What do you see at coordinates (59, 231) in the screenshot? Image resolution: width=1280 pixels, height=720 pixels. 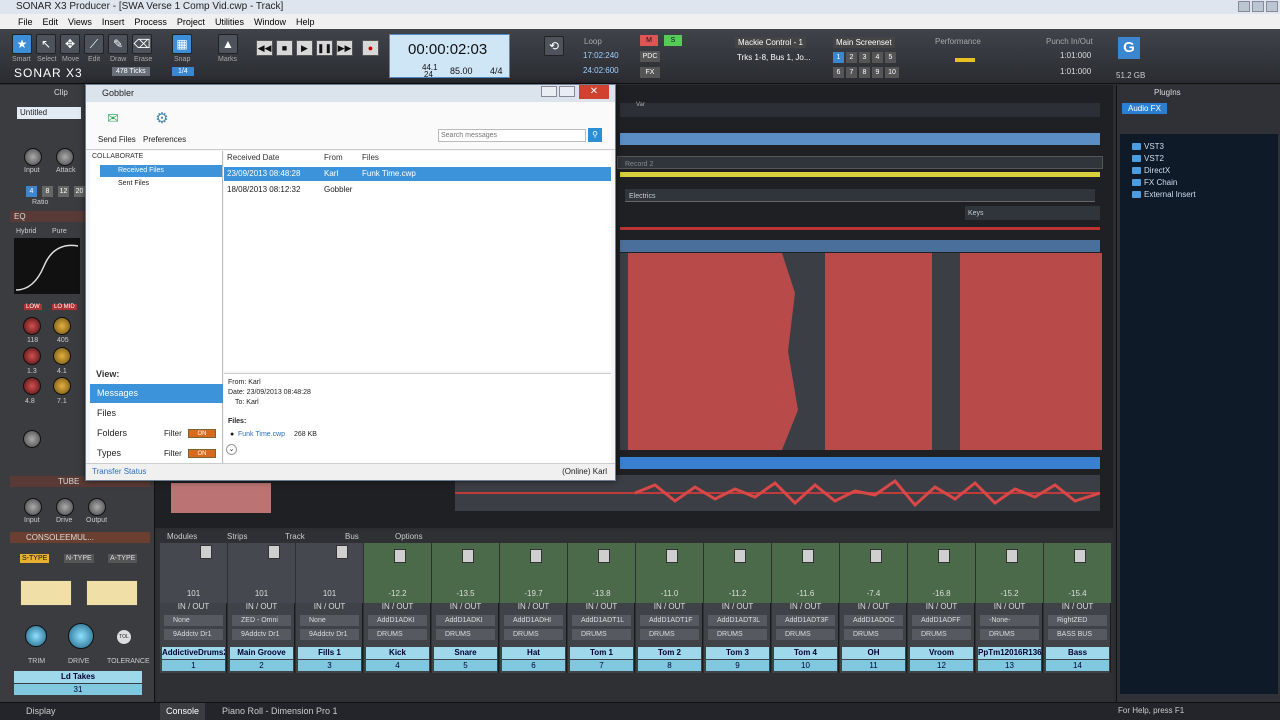 I see `eq-pure-label: Pure` at bounding box center [59, 231].